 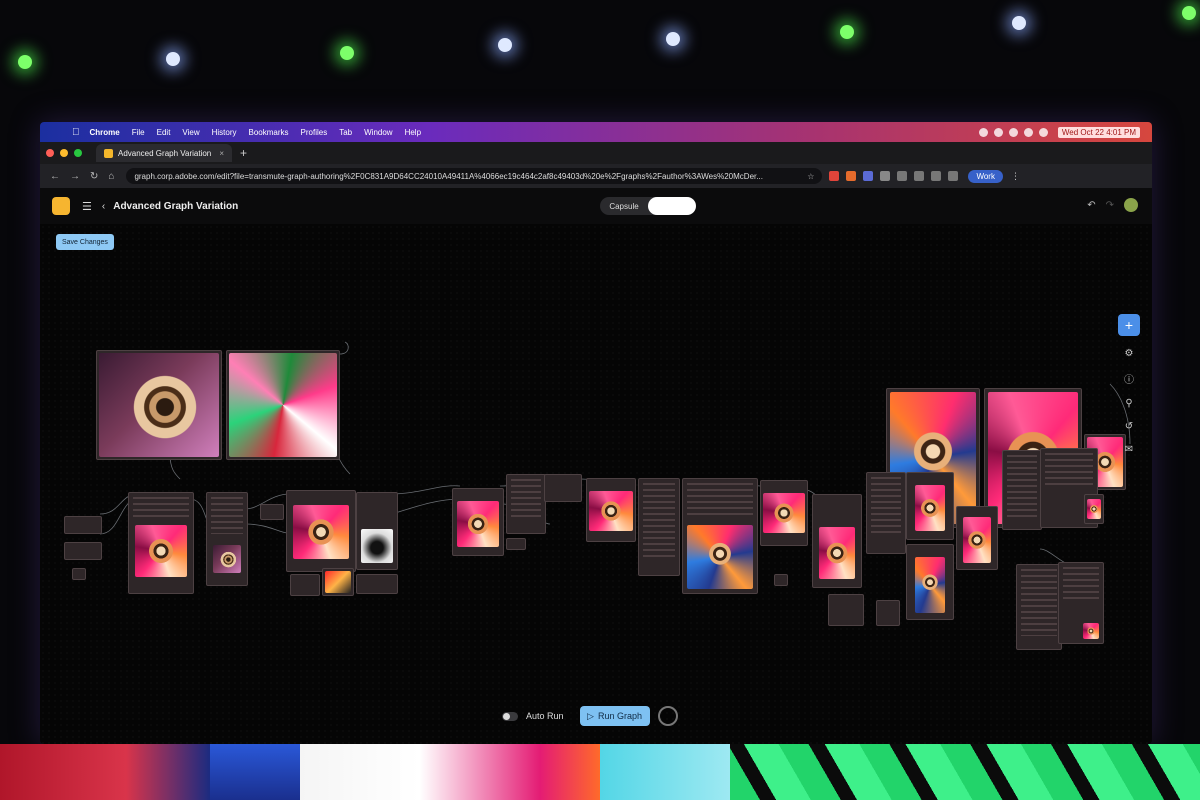 What do you see at coordinates (1129, 353) in the screenshot?
I see `sliders-icon: ⚙` at bounding box center [1129, 353].